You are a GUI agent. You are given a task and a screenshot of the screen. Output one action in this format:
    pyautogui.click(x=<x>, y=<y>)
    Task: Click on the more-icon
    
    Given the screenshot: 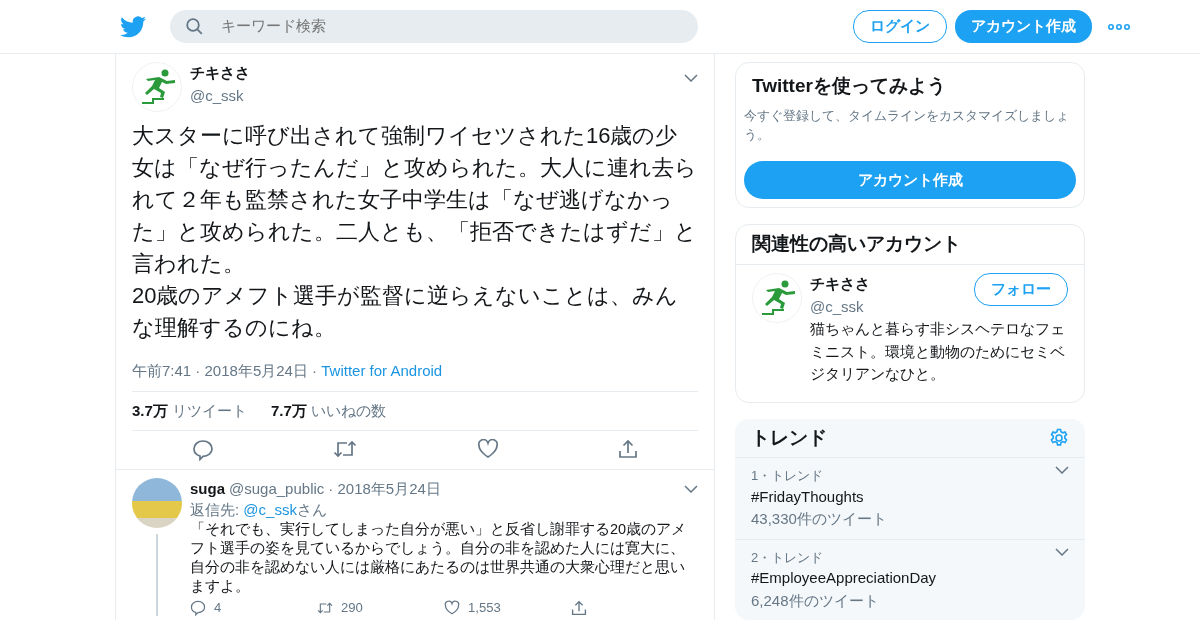 What is the action you would take?
    pyautogui.click(x=1119, y=26)
    